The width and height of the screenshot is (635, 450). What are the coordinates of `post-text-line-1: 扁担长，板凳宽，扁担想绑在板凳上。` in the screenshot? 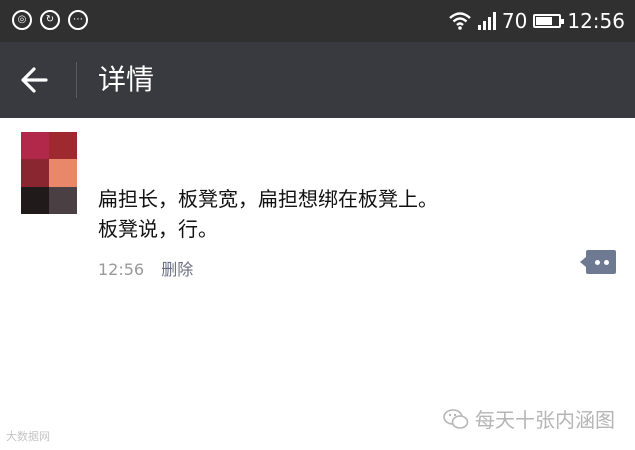 It's located at (268, 199).